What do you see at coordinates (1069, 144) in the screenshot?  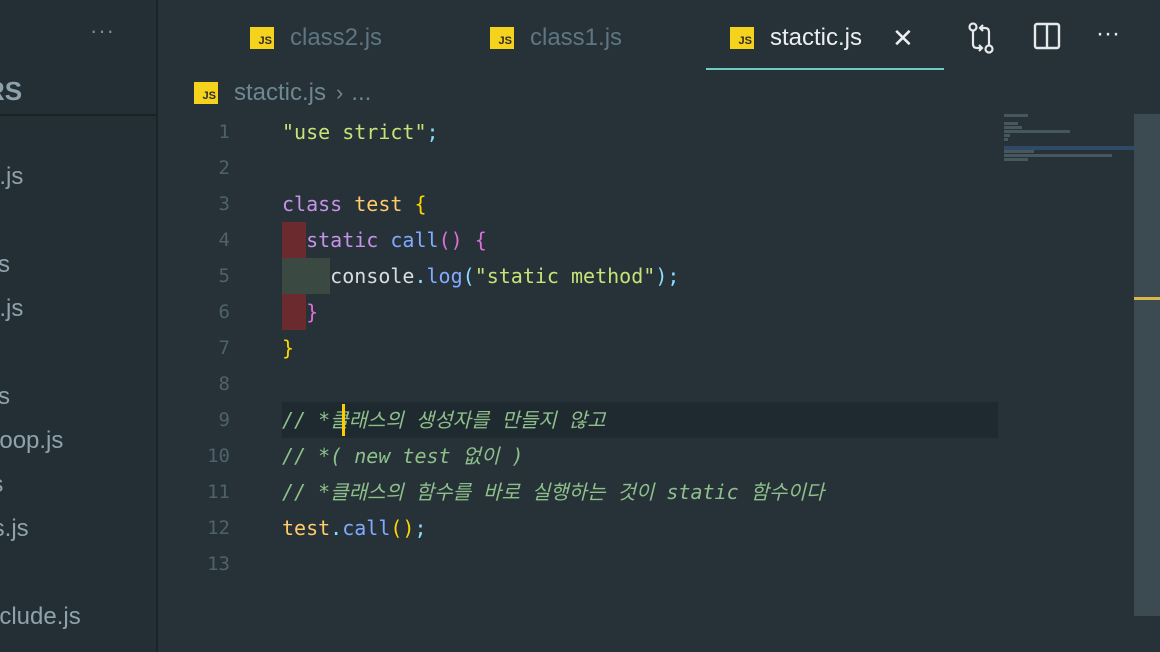 I see `minimap` at bounding box center [1069, 144].